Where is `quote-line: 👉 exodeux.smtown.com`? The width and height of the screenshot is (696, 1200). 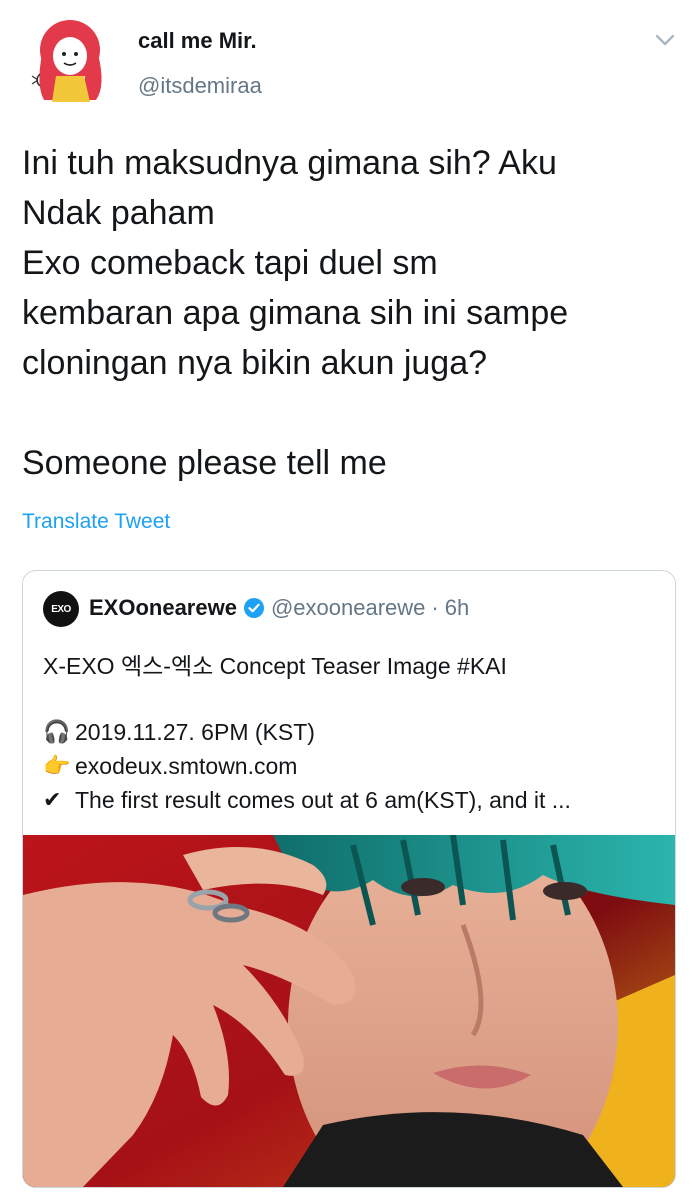 quote-line: 👉 exodeux.smtown.com is located at coordinates (353, 766).